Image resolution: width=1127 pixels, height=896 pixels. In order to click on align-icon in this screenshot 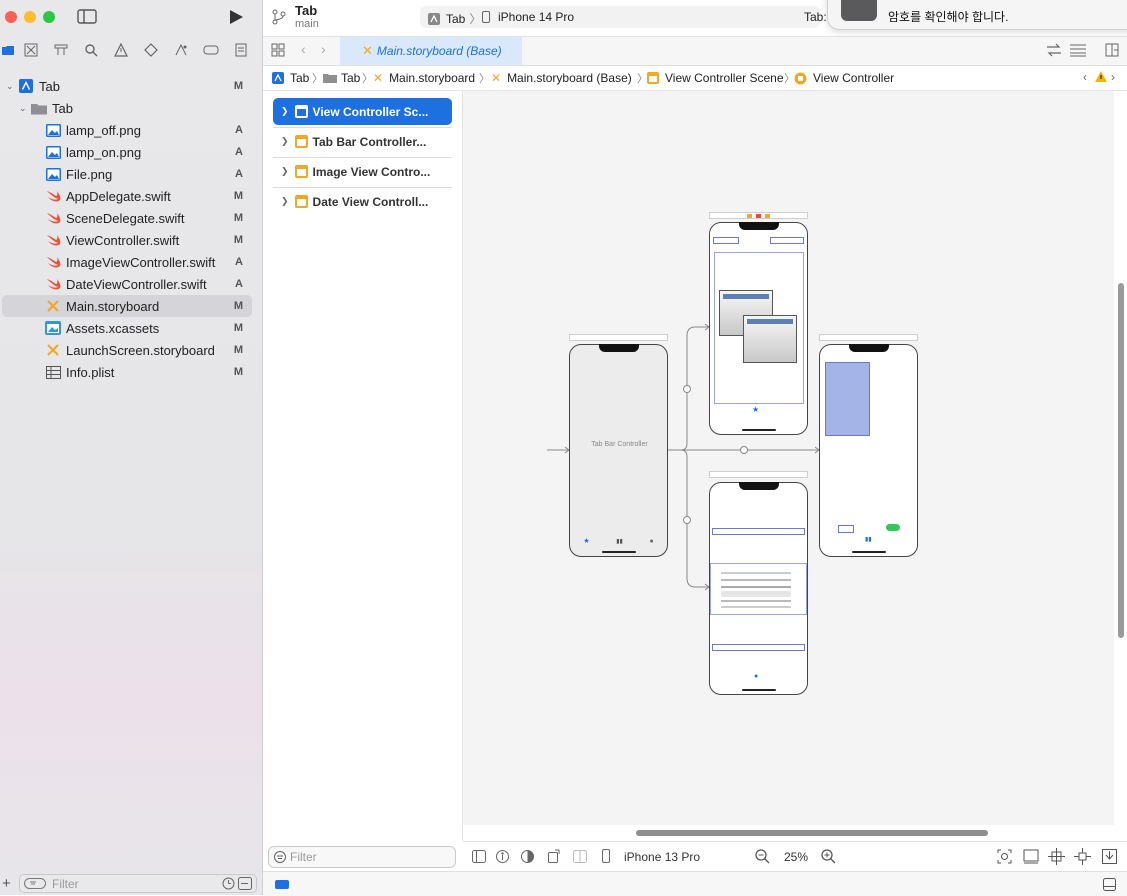, I will do `click(1056, 856)`.